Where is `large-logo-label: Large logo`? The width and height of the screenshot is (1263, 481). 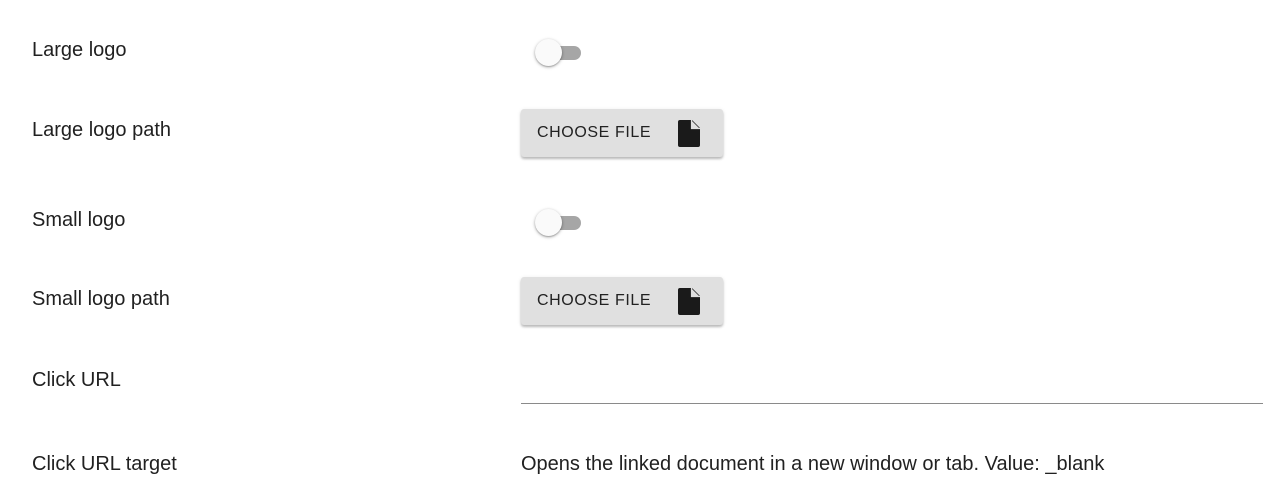
large-logo-label: Large logo is located at coordinates (79, 50).